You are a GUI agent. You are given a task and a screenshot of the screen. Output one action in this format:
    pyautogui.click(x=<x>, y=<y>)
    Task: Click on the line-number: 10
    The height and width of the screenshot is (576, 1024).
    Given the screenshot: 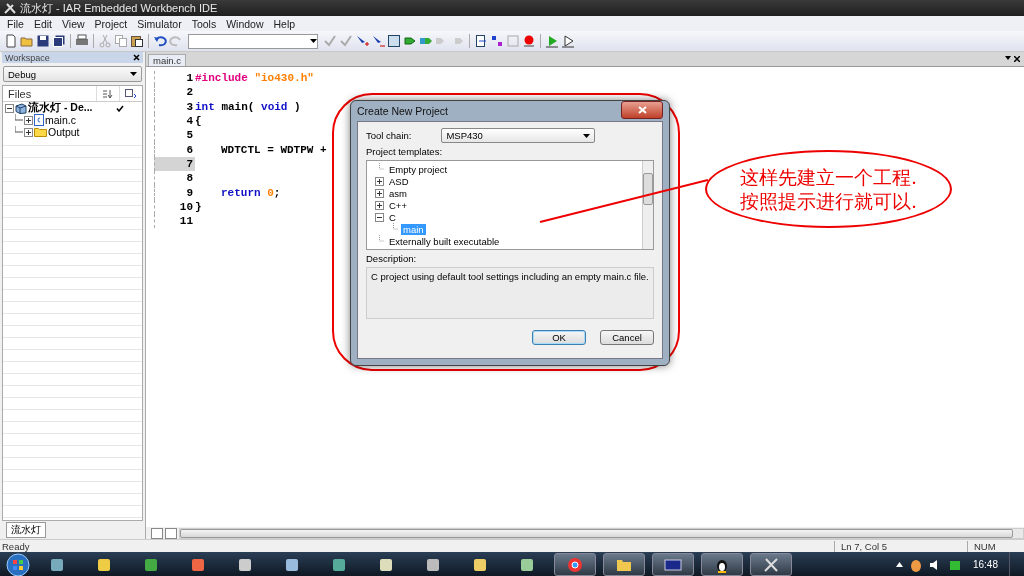 What is the action you would take?
    pyautogui.click(x=174, y=206)
    